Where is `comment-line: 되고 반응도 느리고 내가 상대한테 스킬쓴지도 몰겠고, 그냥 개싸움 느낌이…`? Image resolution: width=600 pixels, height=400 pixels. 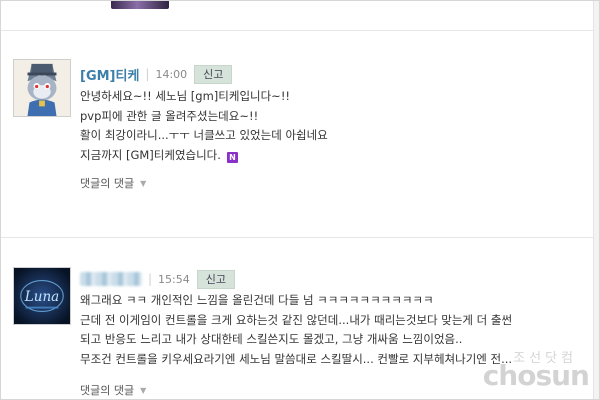 comment-line: 되고 반응도 느리고 내가 상대한테 스킬쓴지도 몰겠고, 그냥 개싸움 느낌이… is located at coordinates (271, 339).